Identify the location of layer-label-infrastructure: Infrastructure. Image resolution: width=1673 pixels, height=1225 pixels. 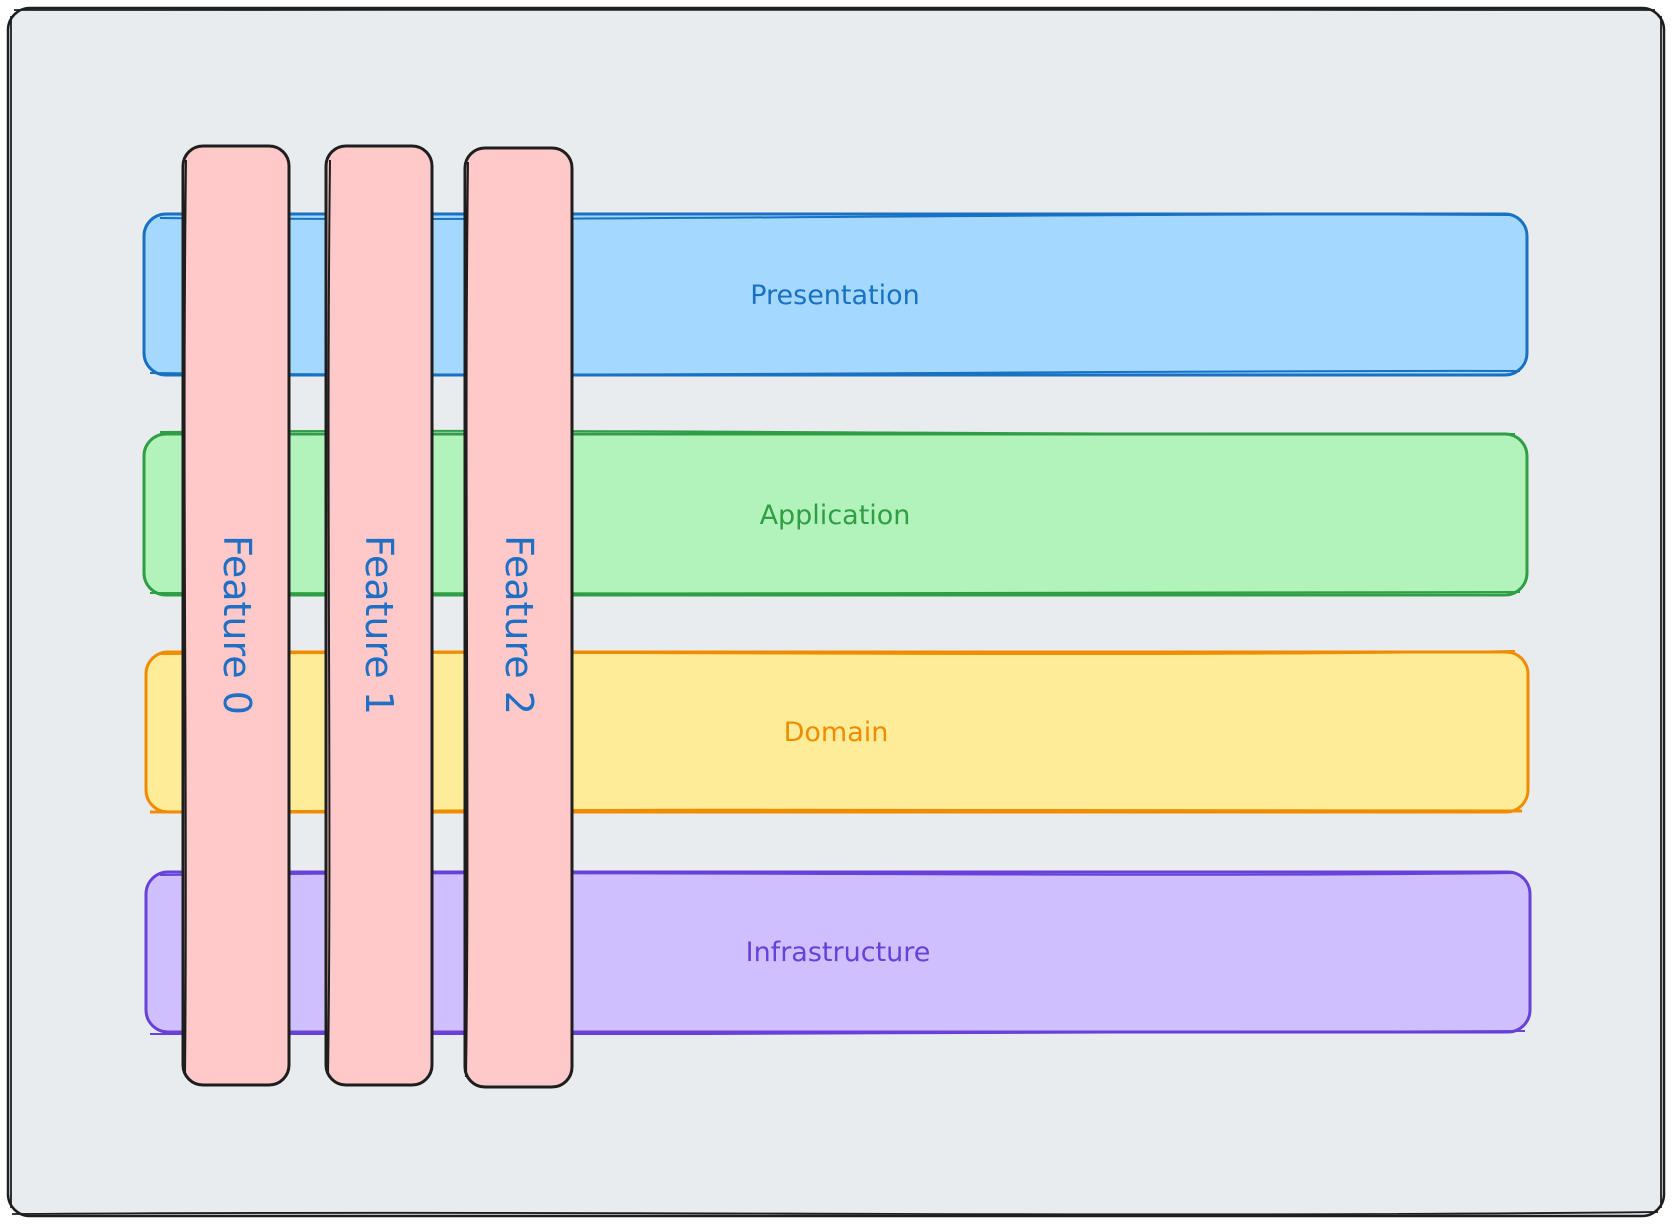
(838, 952).